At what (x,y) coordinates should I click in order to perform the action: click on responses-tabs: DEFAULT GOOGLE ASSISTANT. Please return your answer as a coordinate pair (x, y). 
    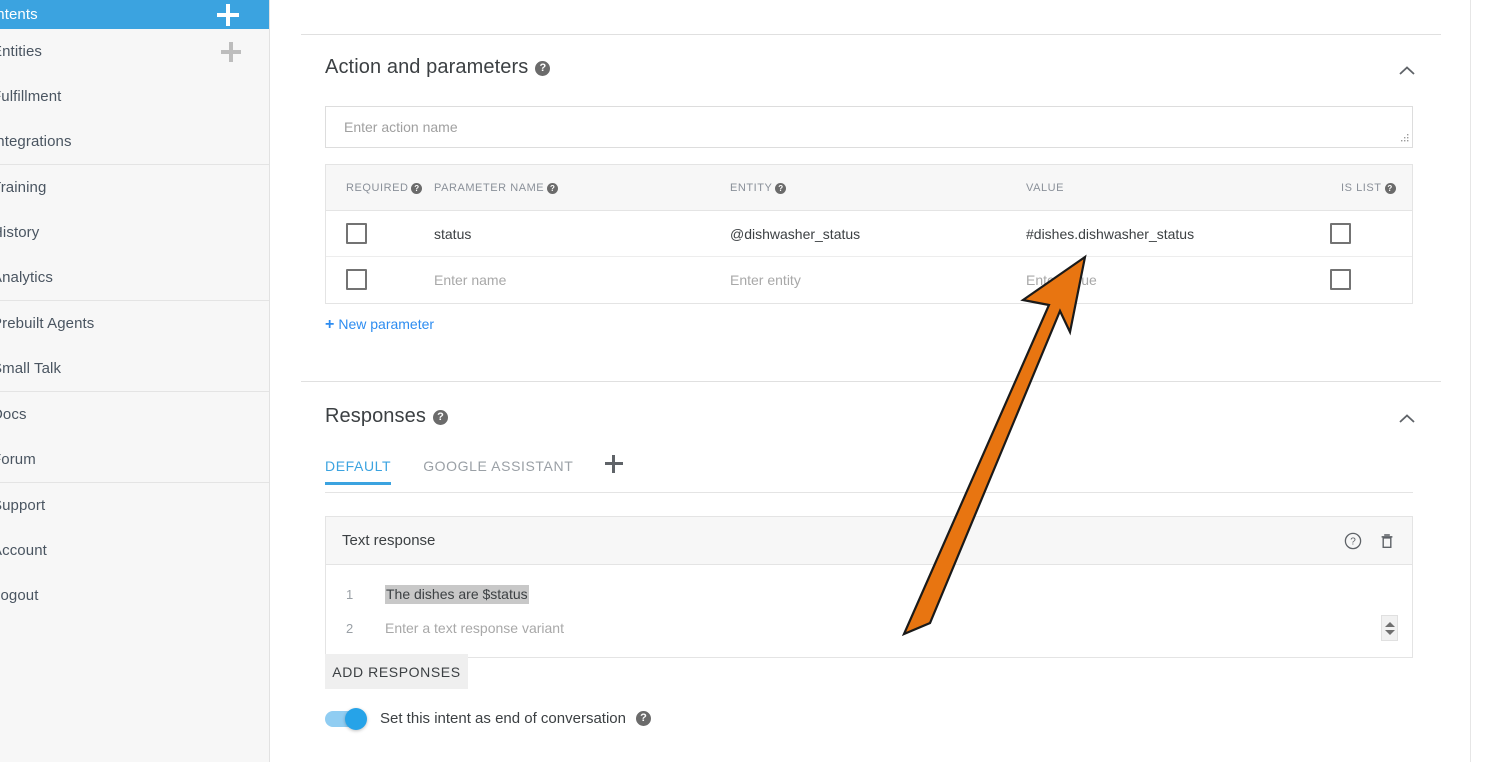
    Looking at the image, I should click on (474, 470).